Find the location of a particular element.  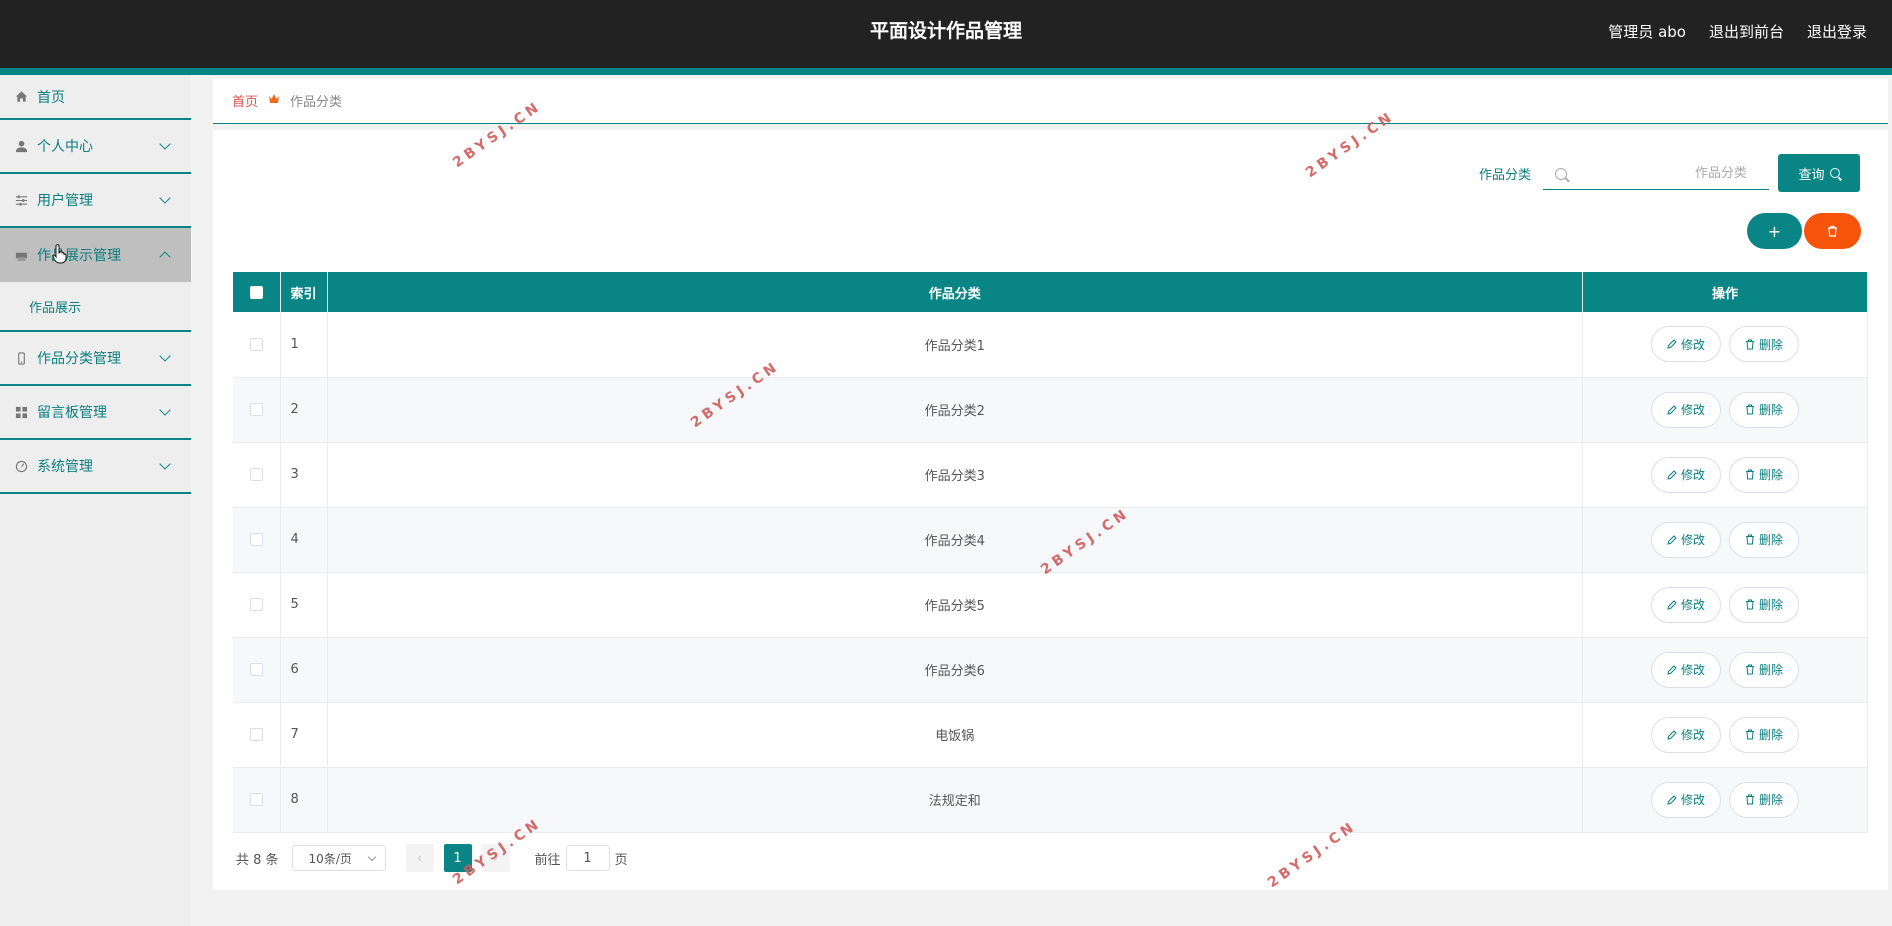

sidebar-item-personal-center: 个人中心 is located at coordinates (95, 147).